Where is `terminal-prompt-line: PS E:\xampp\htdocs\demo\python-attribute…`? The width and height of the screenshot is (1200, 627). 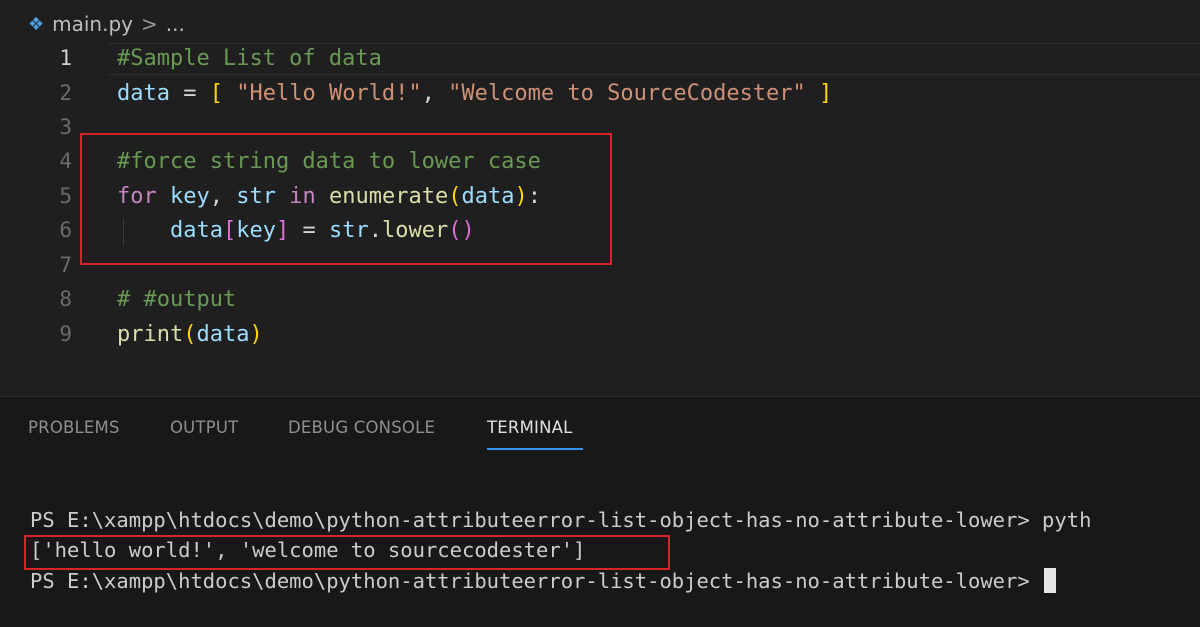 terminal-prompt-line: PS E:\xampp\htdocs\demo\python-attribute… is located at coordinates (543, 580).